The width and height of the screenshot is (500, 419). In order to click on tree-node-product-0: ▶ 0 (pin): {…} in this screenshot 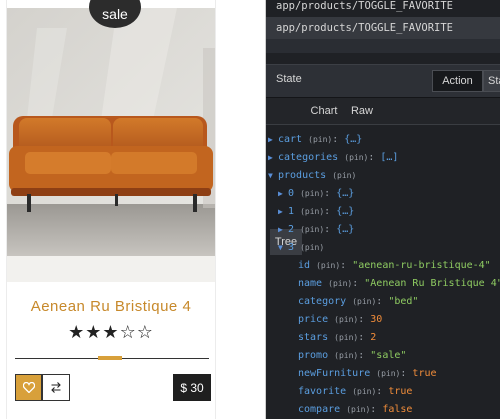, I will do `click(316, 194)`.